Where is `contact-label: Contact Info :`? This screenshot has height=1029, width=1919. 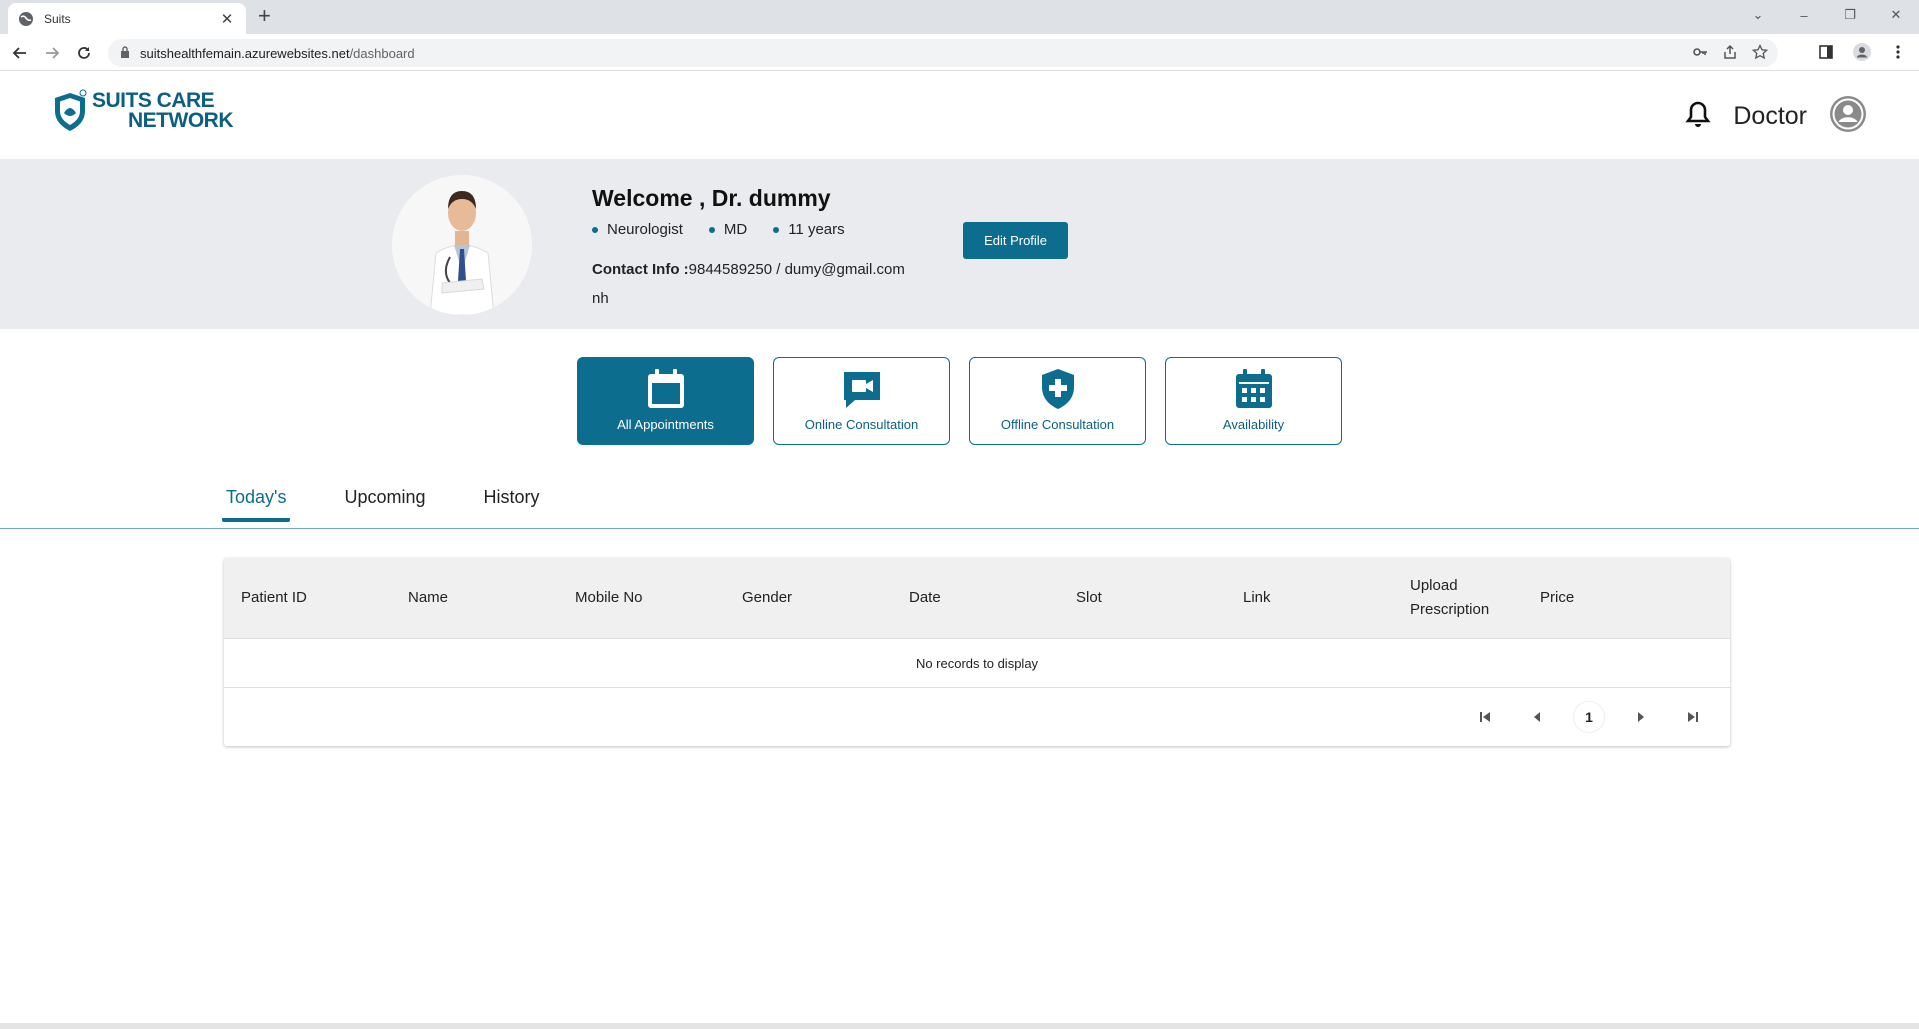
contact-label: Contact Info : is located at coordinates (640, 269).